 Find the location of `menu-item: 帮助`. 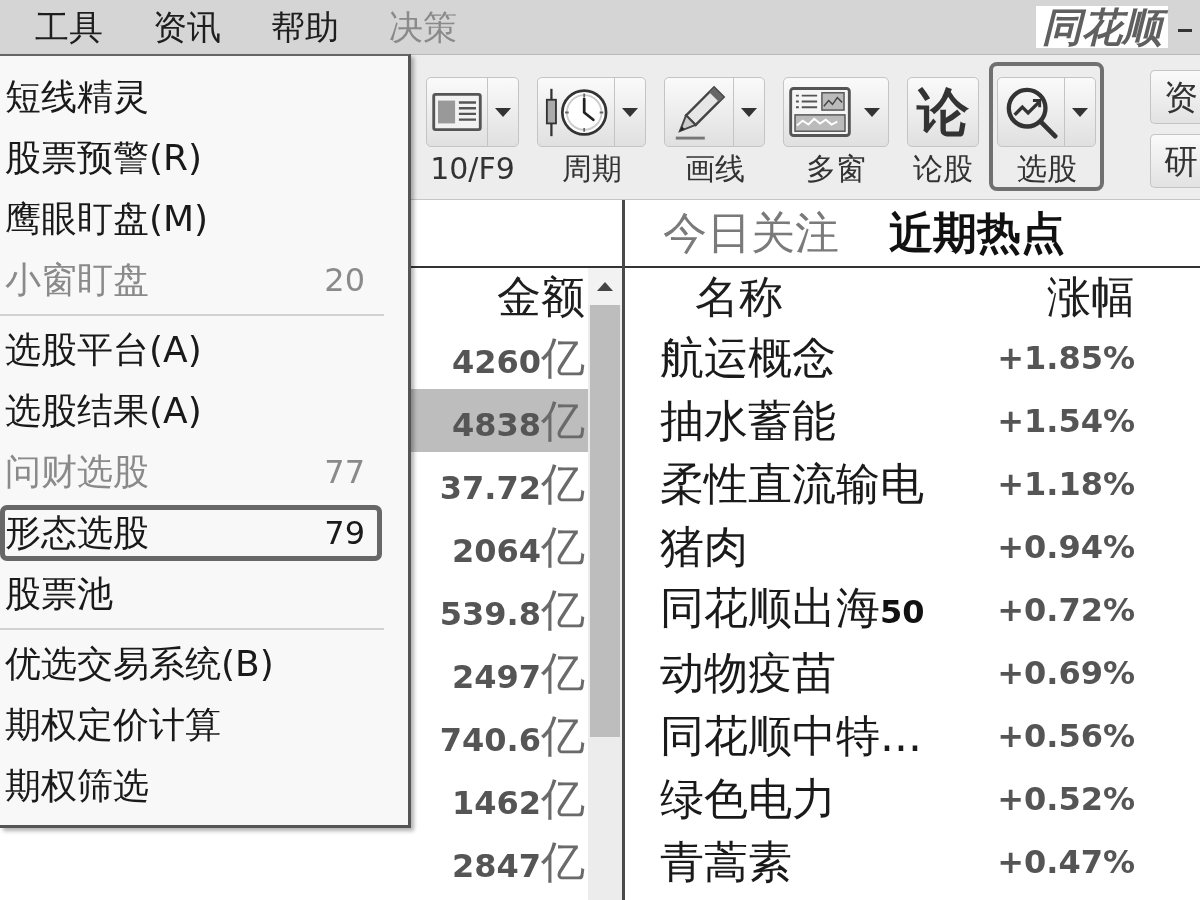

menu-item: 帮助 is located at coordinates (305, 27).